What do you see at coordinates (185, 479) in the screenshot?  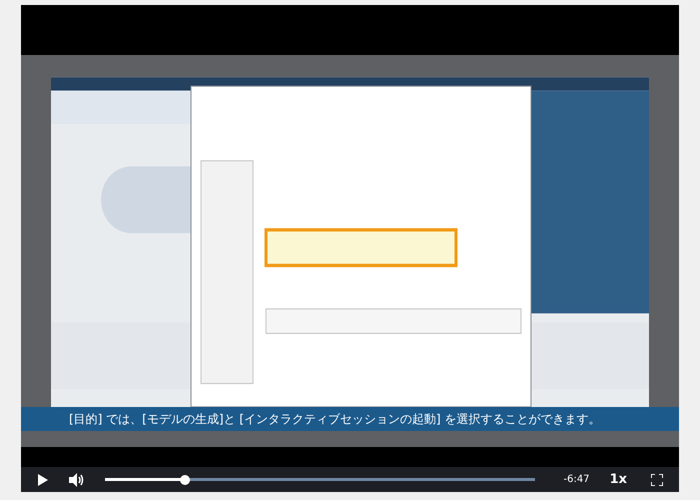 I see `progress-thumb` at bounding box center [185, 479].